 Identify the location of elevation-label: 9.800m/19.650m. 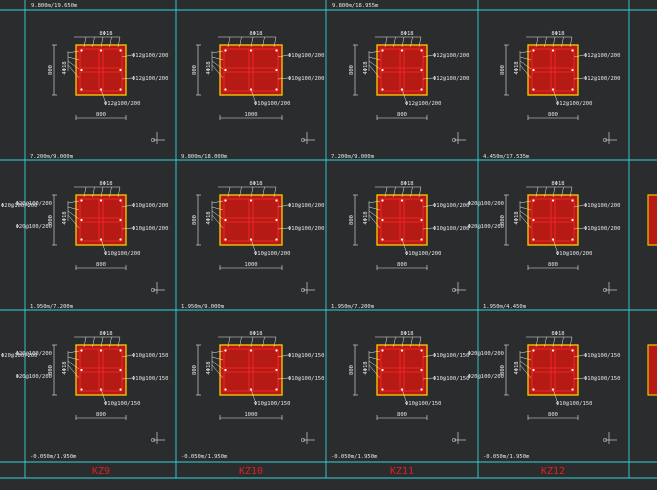
(54, 6).